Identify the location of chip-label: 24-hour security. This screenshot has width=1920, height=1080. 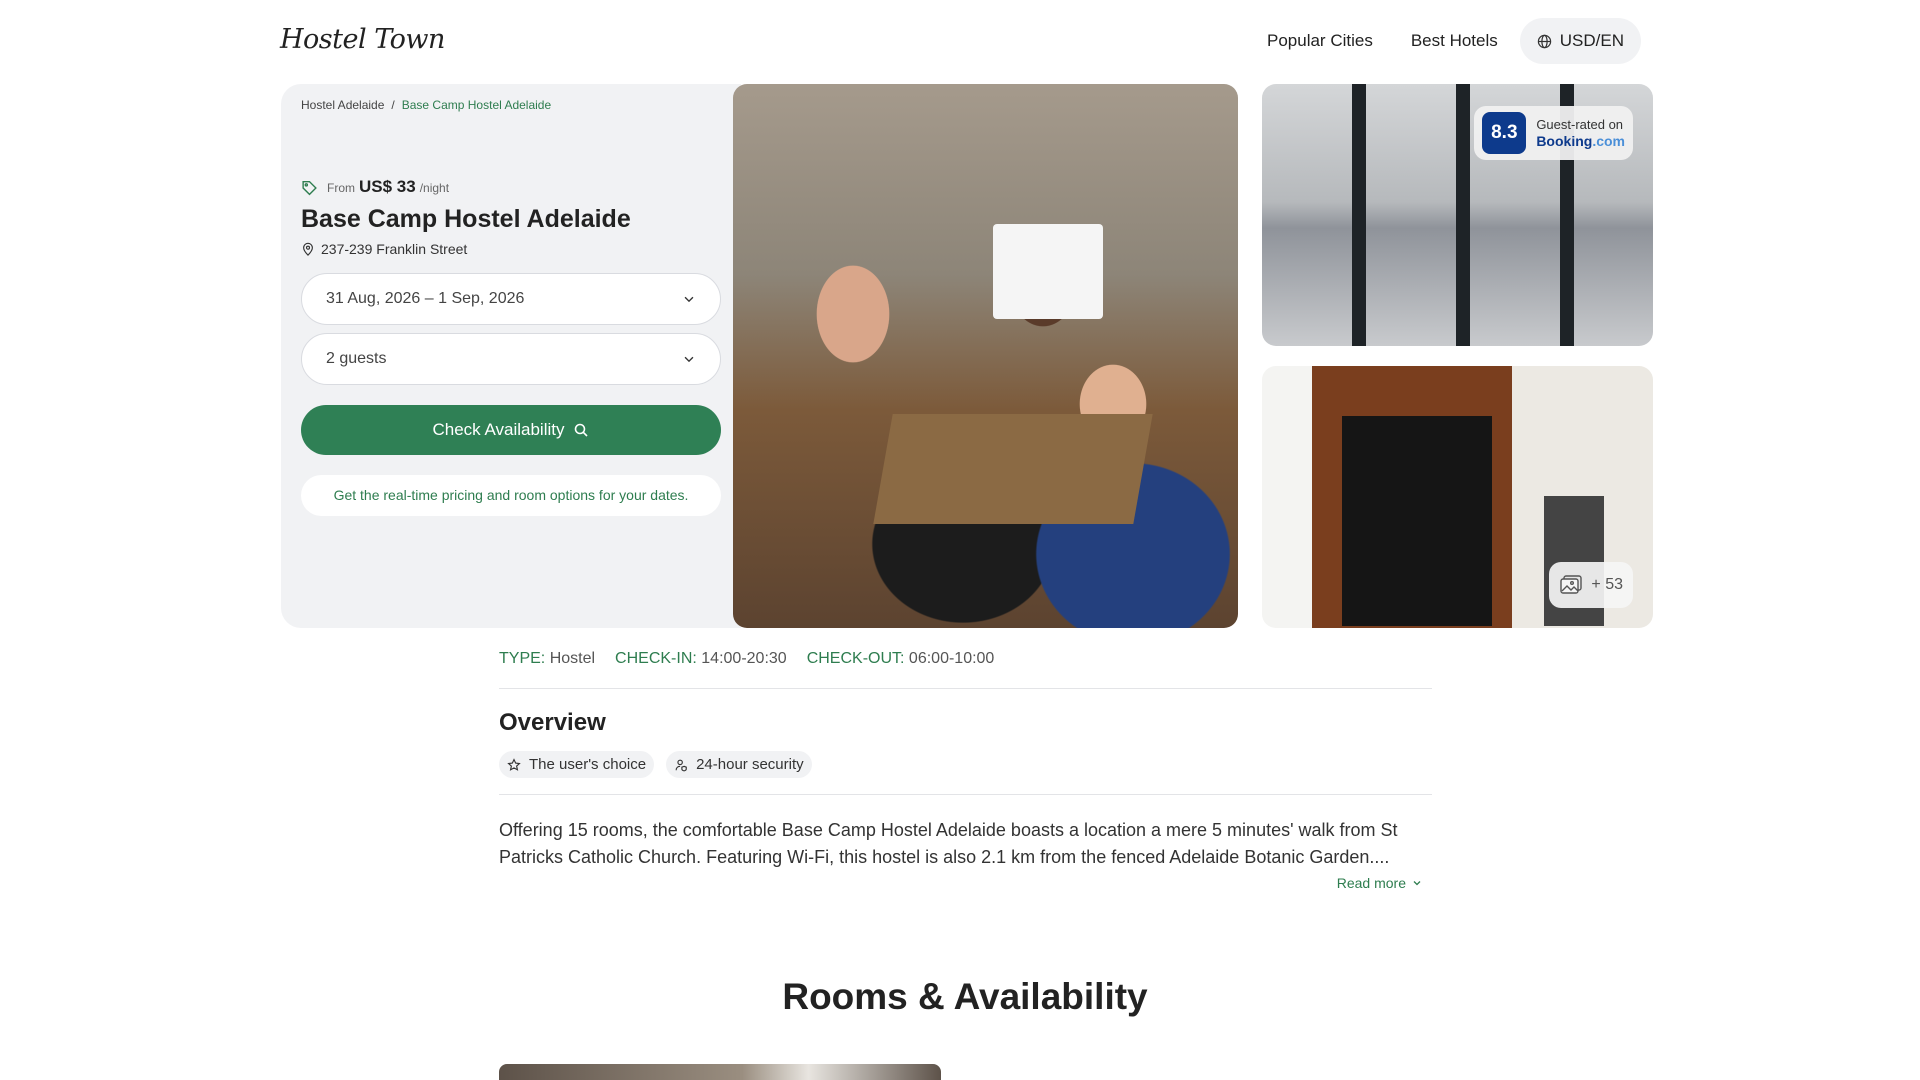
(750, 764).